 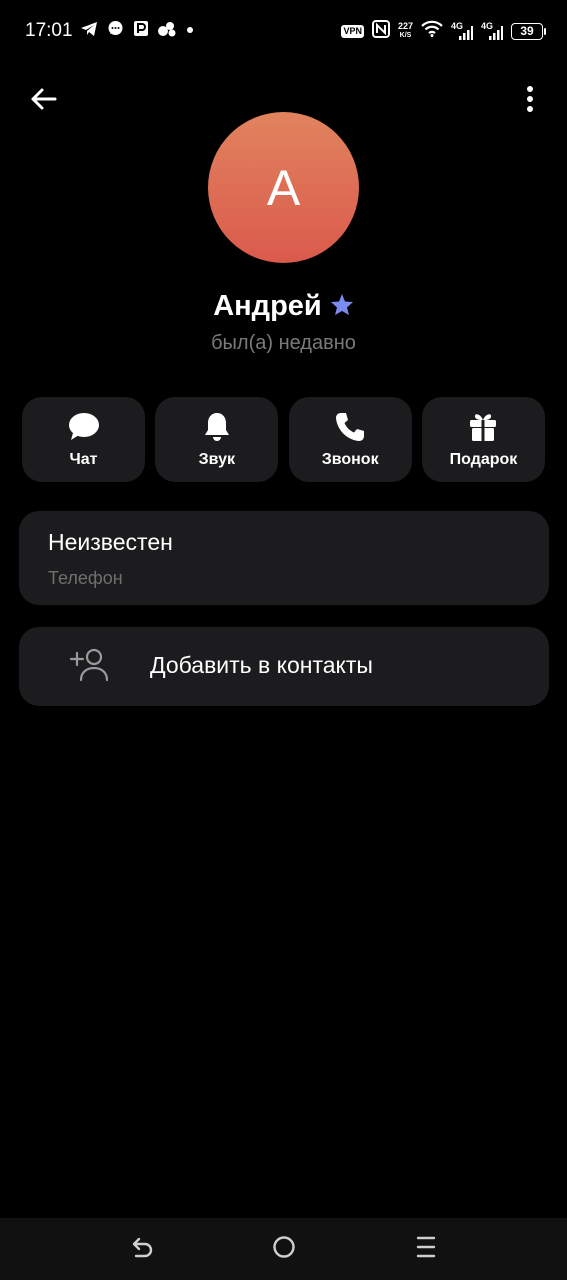 What do you see at coordinates (141, 31) in the screenshot?
I see `parking-icon` at bounding box center [141, 31].